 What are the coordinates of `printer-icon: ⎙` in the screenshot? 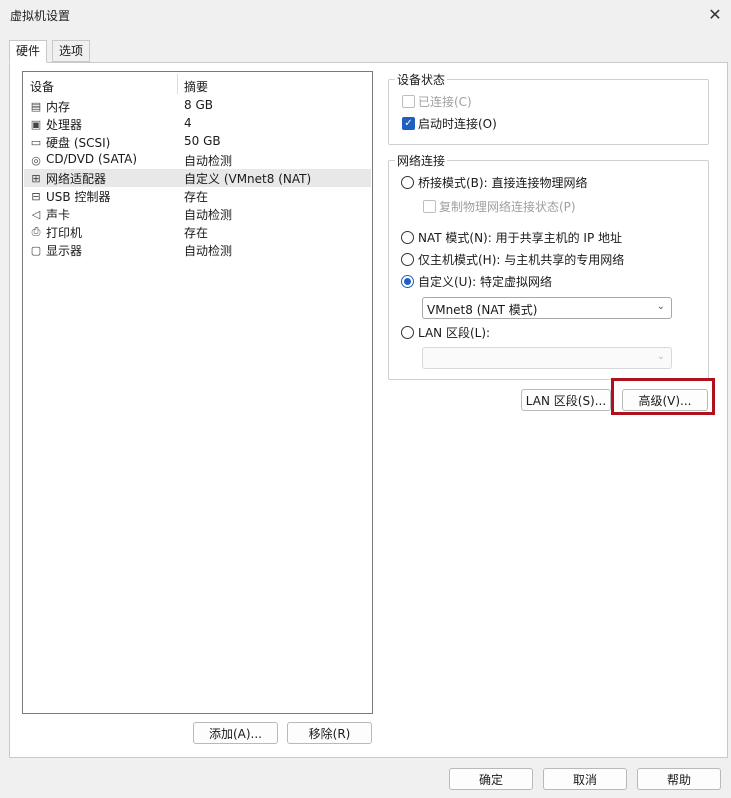 It's located at (36, 231).